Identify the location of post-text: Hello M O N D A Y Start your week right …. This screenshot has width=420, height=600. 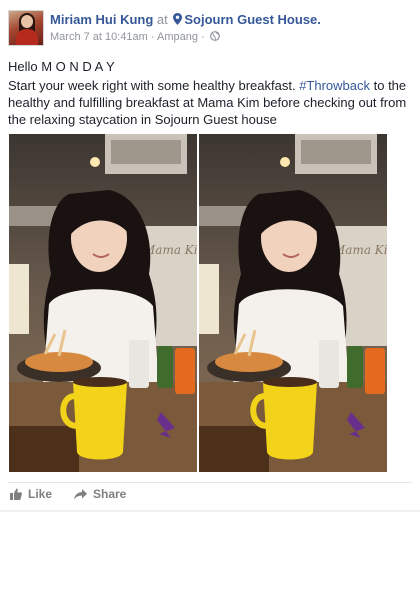
(210, 94).